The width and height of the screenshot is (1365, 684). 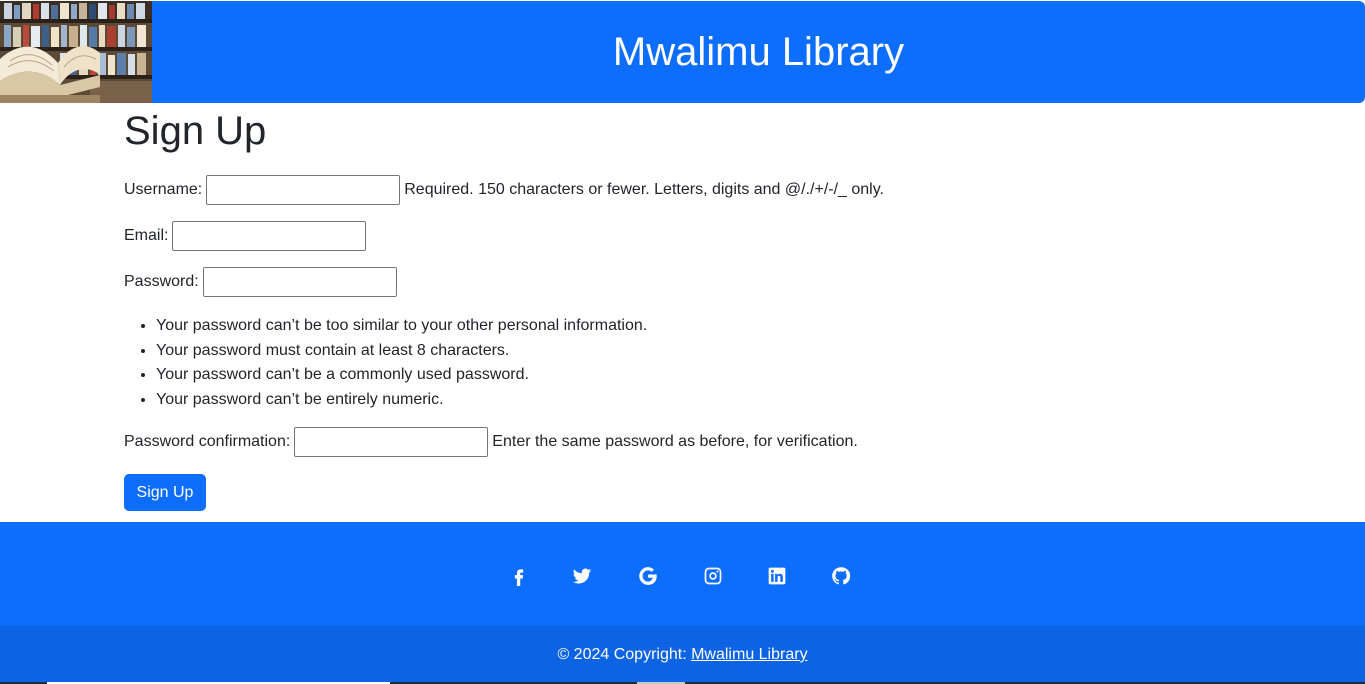 What do you see at coordinates (401, 400) in the screenshot?
I see `password-rule: Your password can’t be entirely numeric.` at bounding box center [401, 400].